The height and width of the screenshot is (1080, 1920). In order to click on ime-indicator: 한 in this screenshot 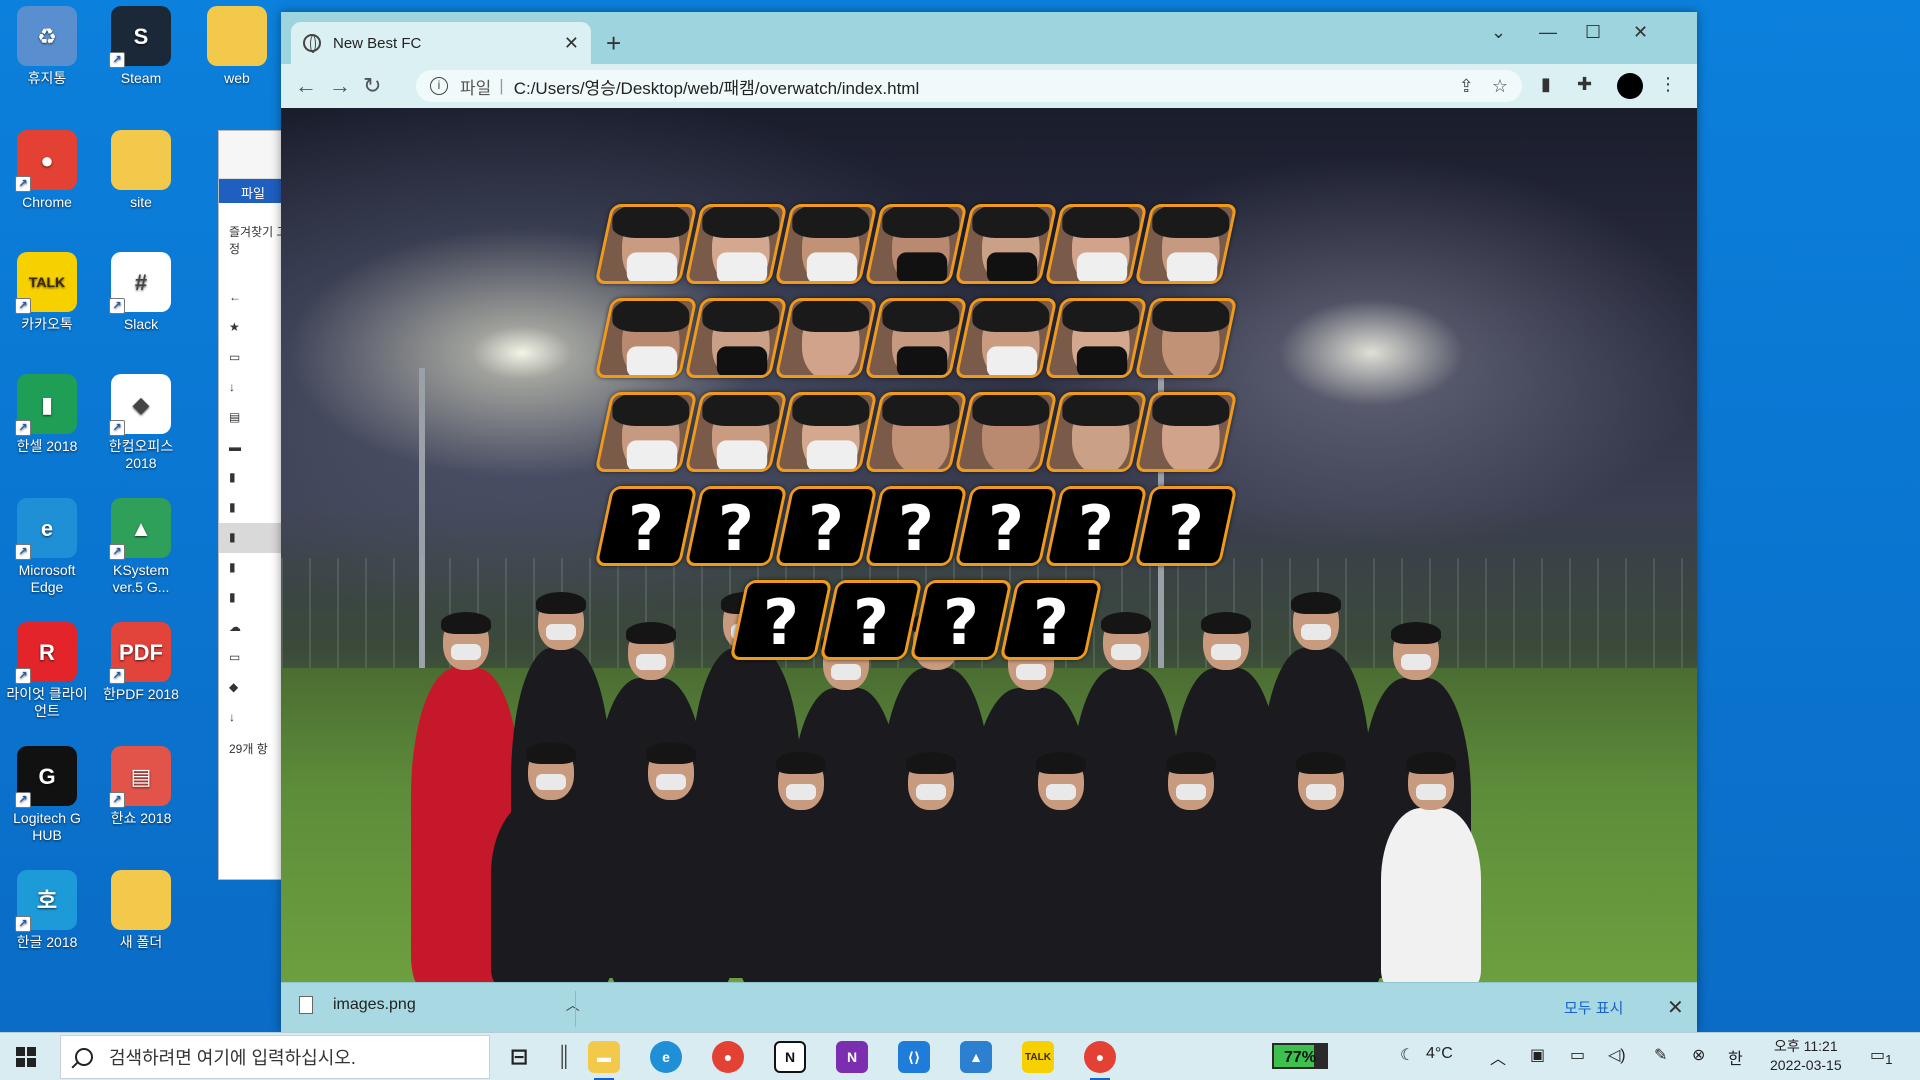, I will do `click(1735, 1057)`.